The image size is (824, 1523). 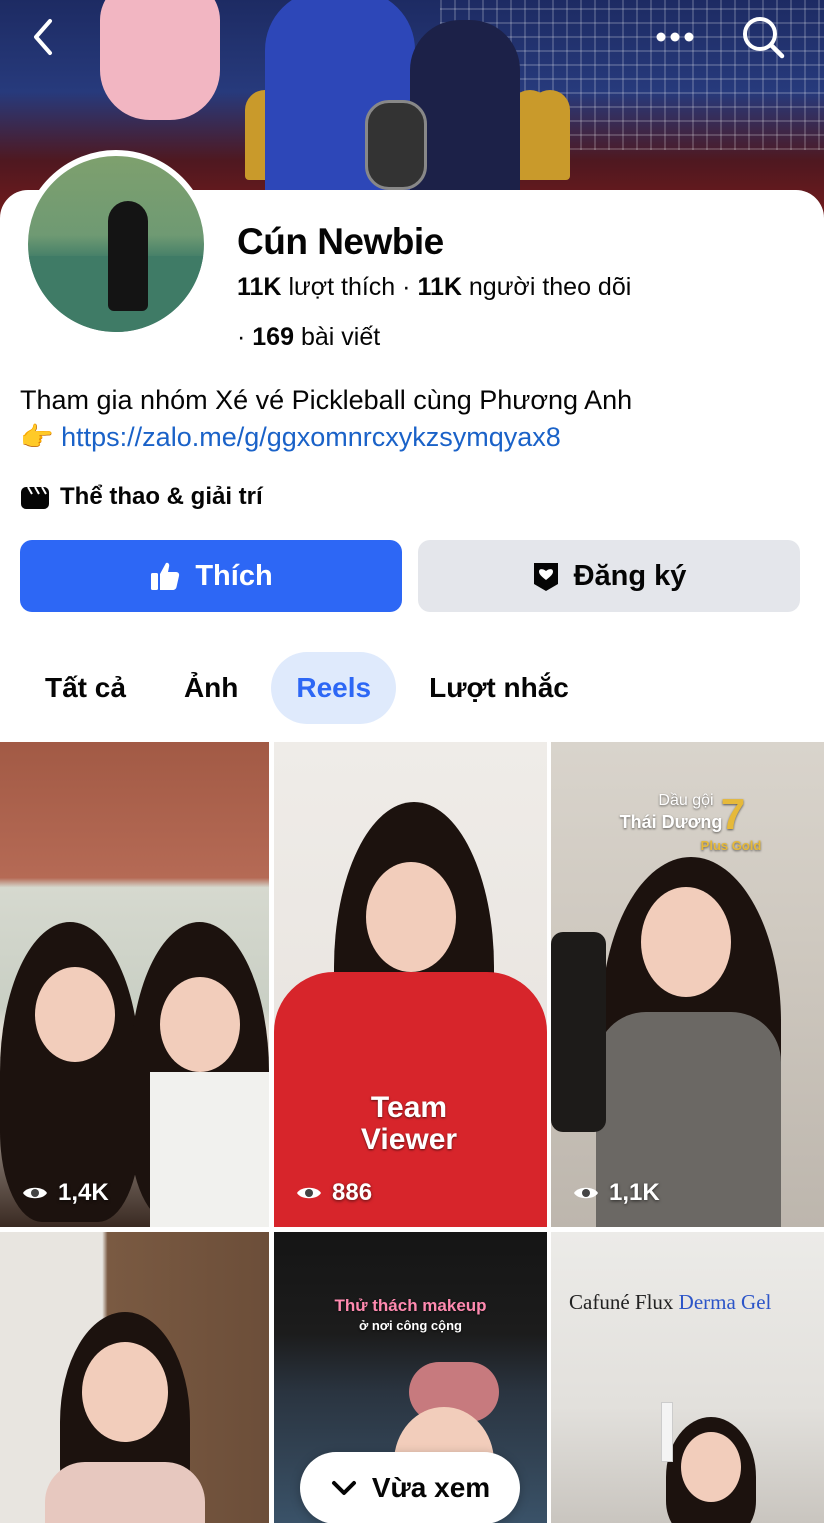 I want to click on bio-link: https://zalo.me/g/ggxomnrcxykzsymqyax8, so click(x=311, y=437).